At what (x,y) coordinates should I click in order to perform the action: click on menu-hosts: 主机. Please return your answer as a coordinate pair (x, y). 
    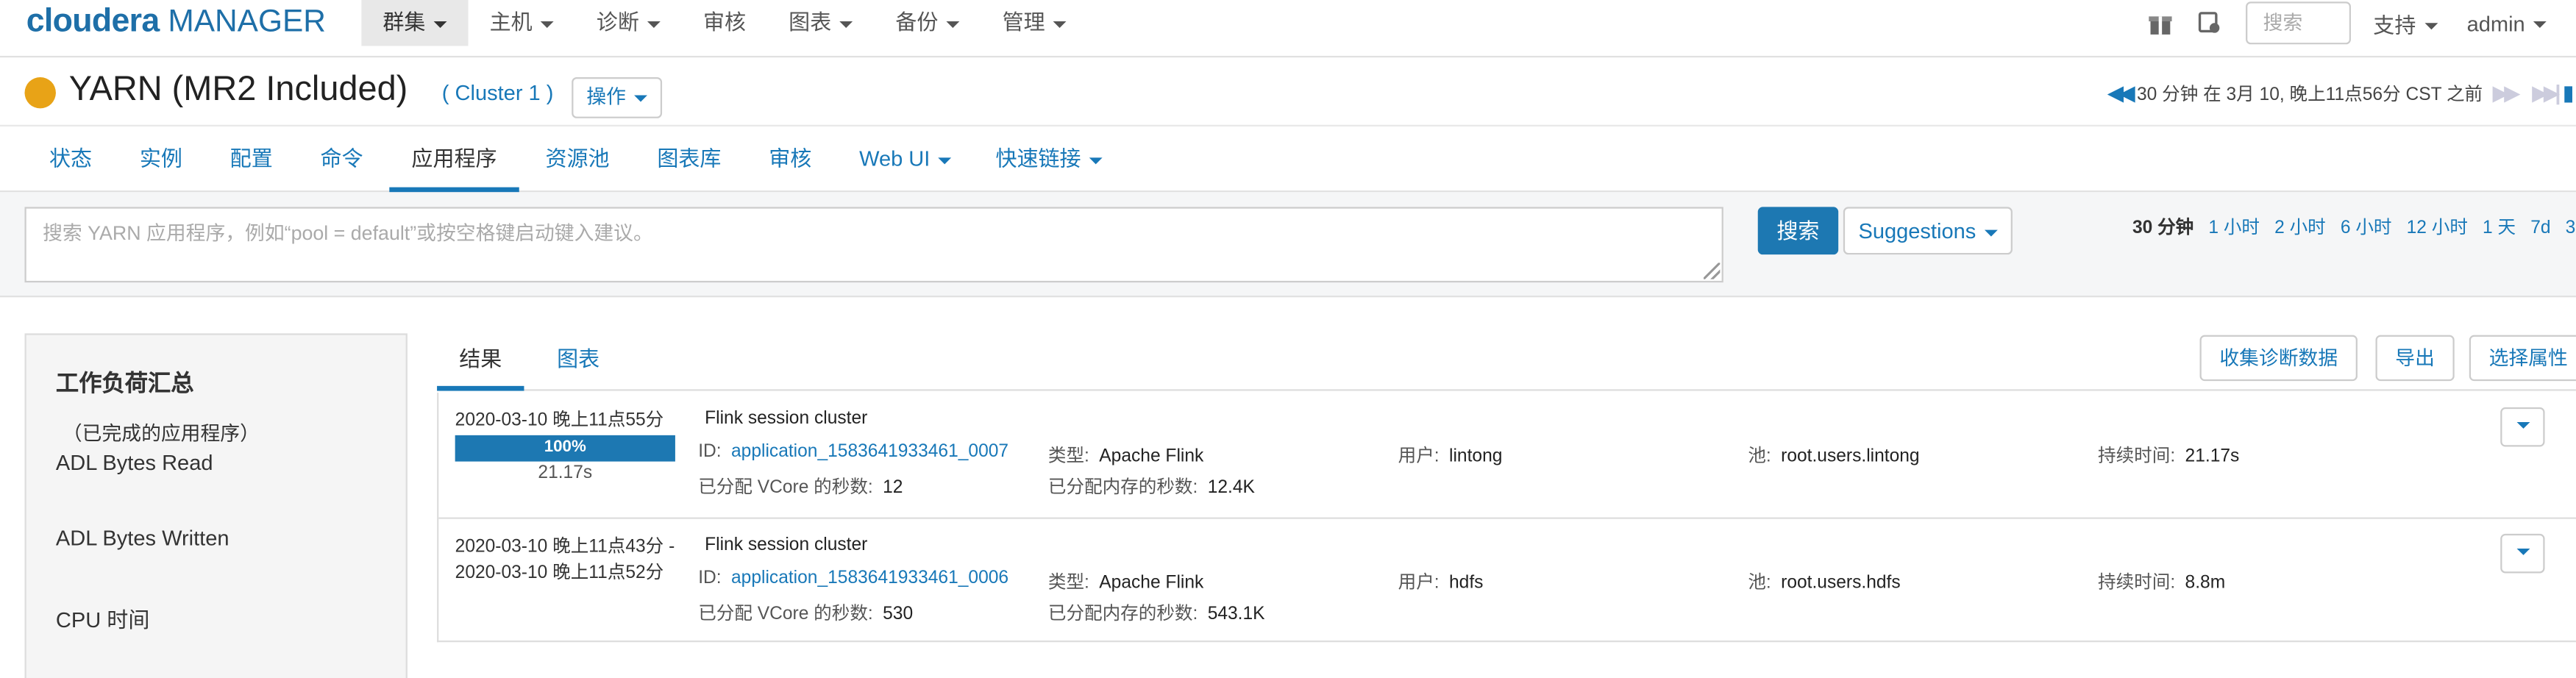
    Looking at the image, I should click on (522, 23).